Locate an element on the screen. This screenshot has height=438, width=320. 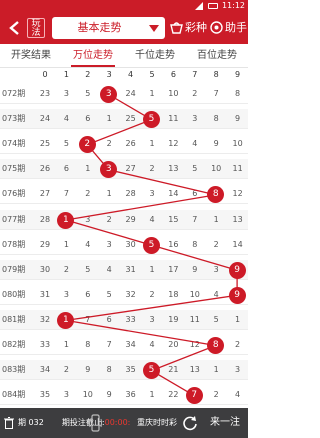
column-header-digit: 2 is located at coordinates (88, 74).